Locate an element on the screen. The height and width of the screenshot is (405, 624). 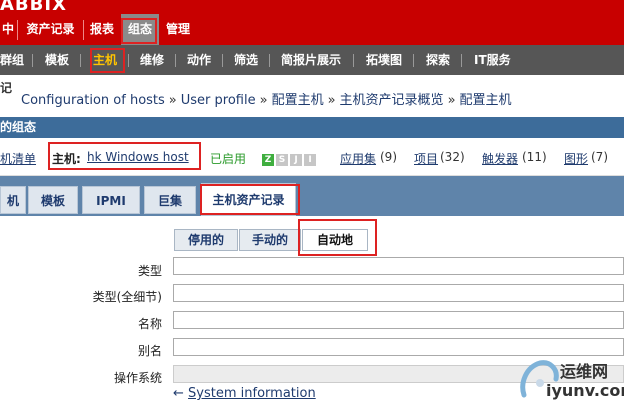
section-title: 的组态 is located at coordinates (18, 127).